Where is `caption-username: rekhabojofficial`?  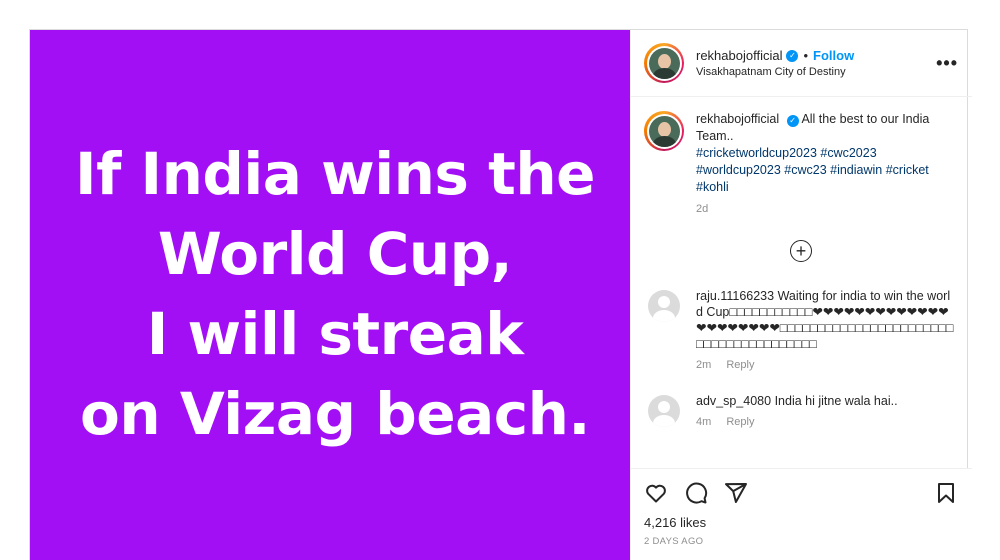
caption-username: rekhabojofficial is located at coordinates (737, 119).